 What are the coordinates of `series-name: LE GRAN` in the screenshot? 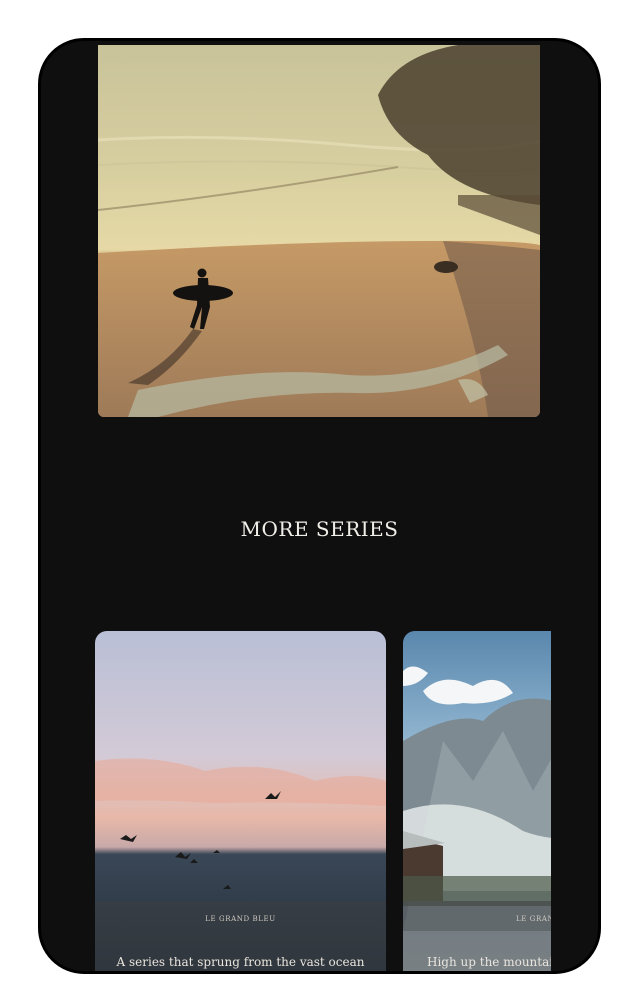 It's located at (533, 919).